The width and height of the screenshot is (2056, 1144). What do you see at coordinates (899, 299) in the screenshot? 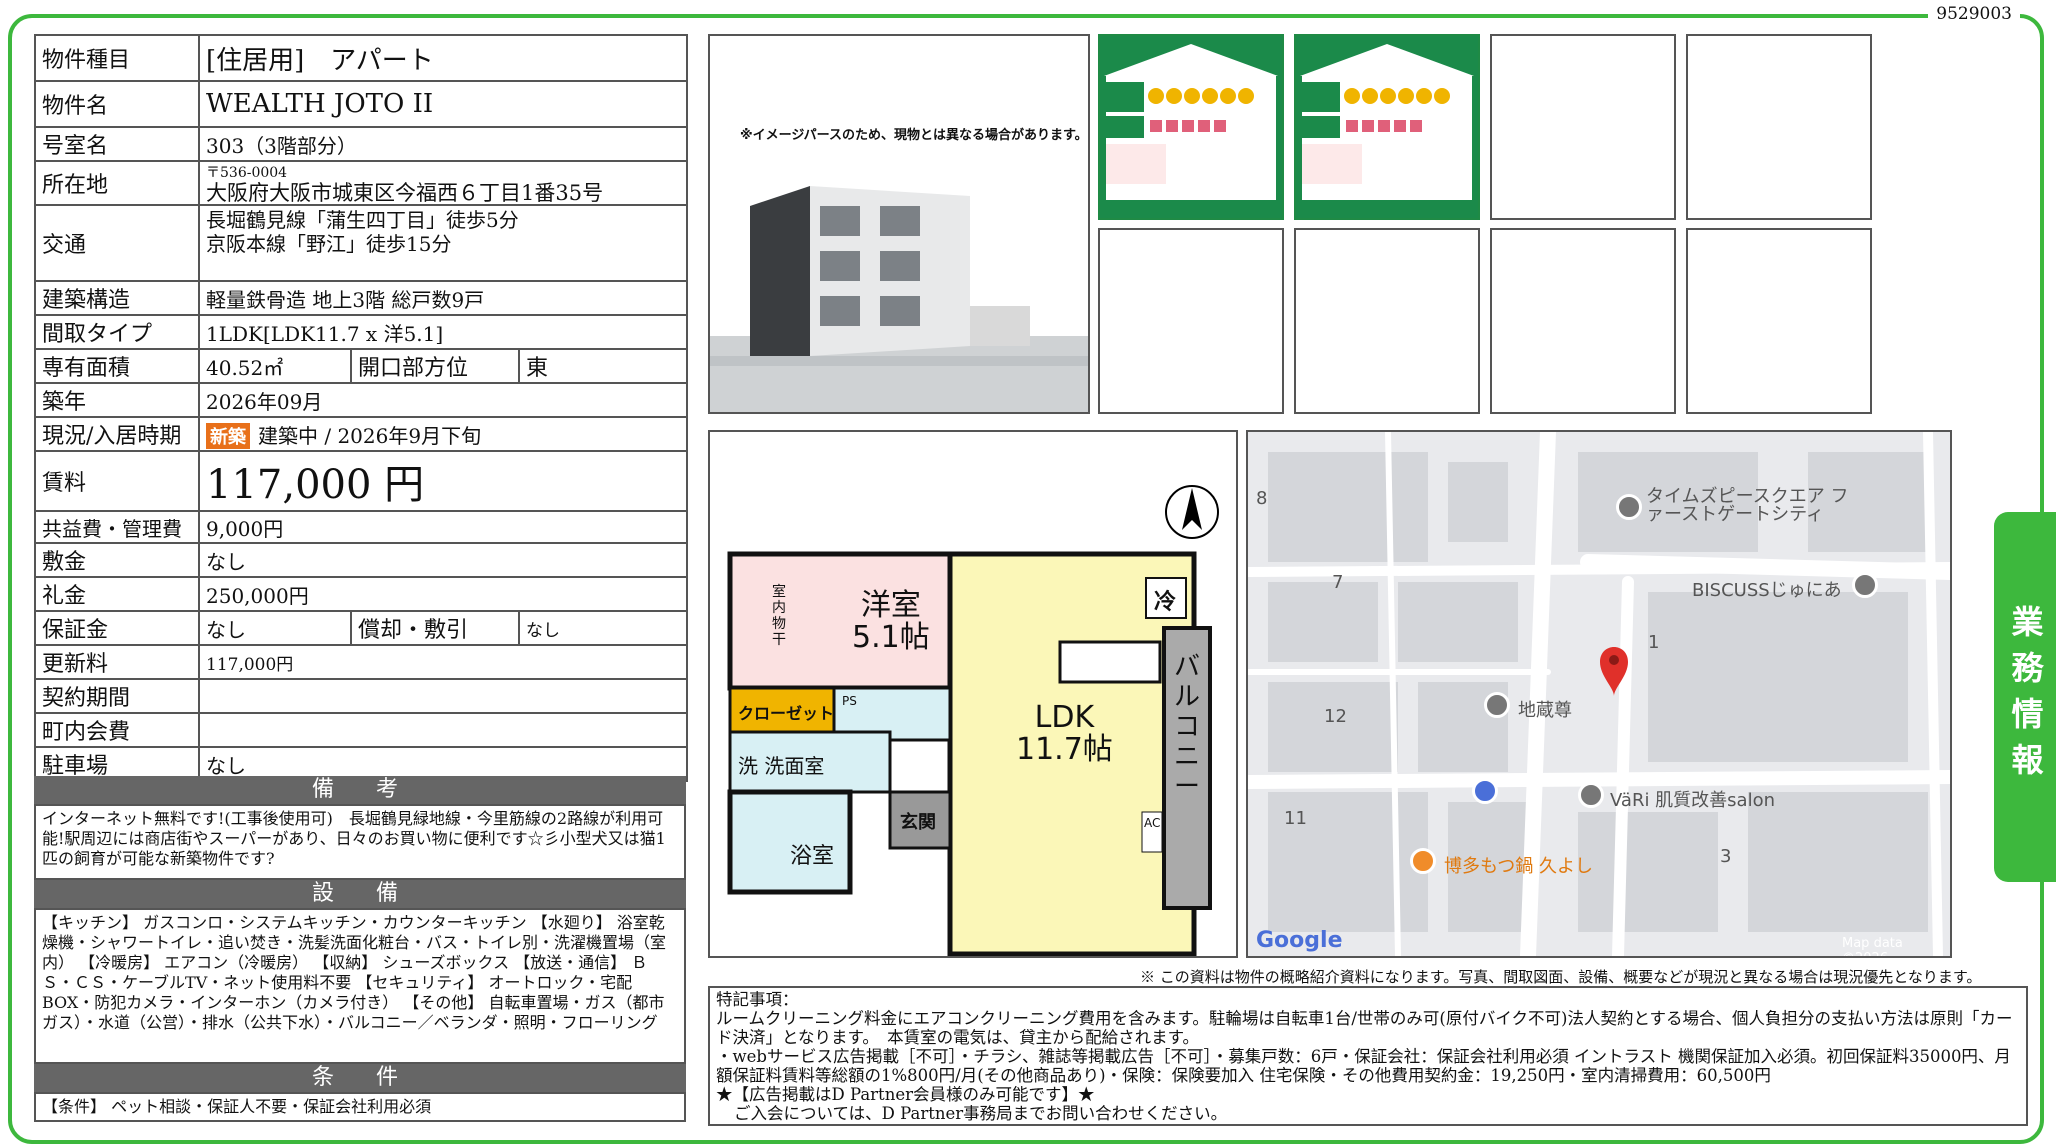
I see `building-illustration` at bounding box center [899, 299].